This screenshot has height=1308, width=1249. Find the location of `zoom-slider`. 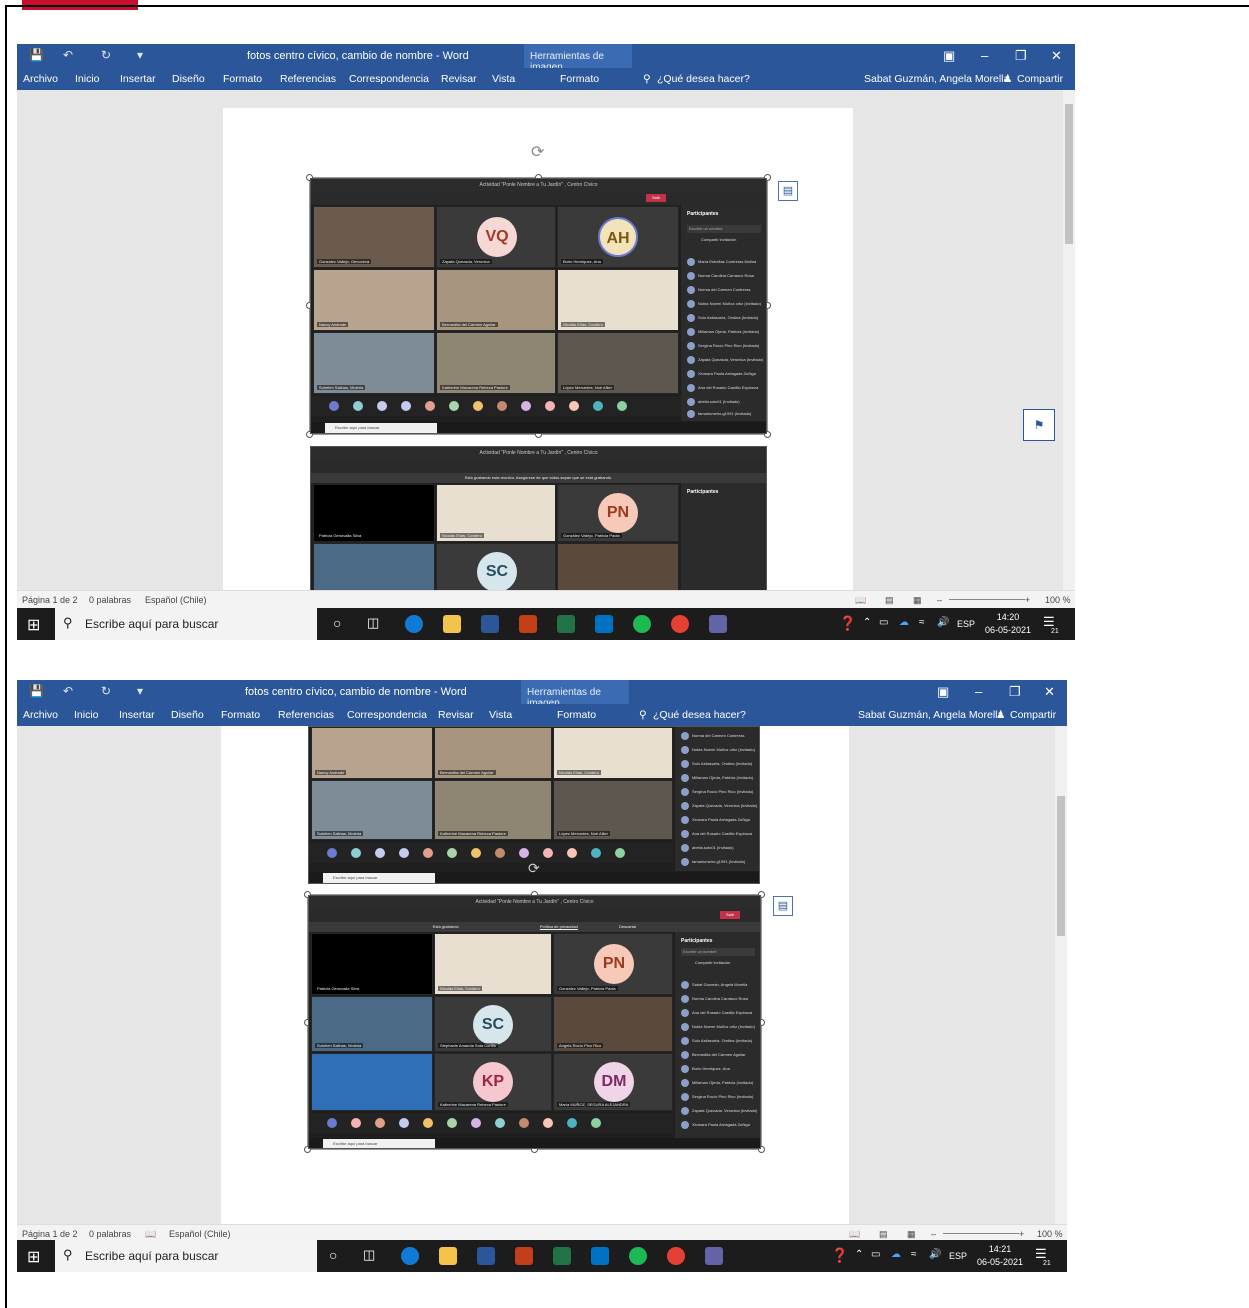

zoom-slider is located at coordinates (981, 1233).